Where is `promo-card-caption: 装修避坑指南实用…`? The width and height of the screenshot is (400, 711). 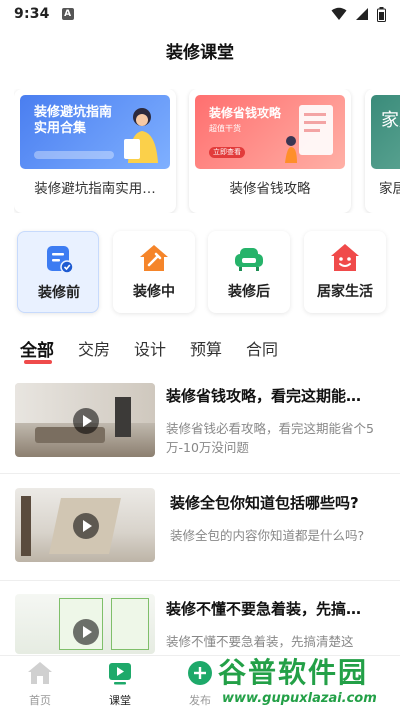
promo-card-caption: 装修避坑指南实用… is located at coordinates (95, 189).